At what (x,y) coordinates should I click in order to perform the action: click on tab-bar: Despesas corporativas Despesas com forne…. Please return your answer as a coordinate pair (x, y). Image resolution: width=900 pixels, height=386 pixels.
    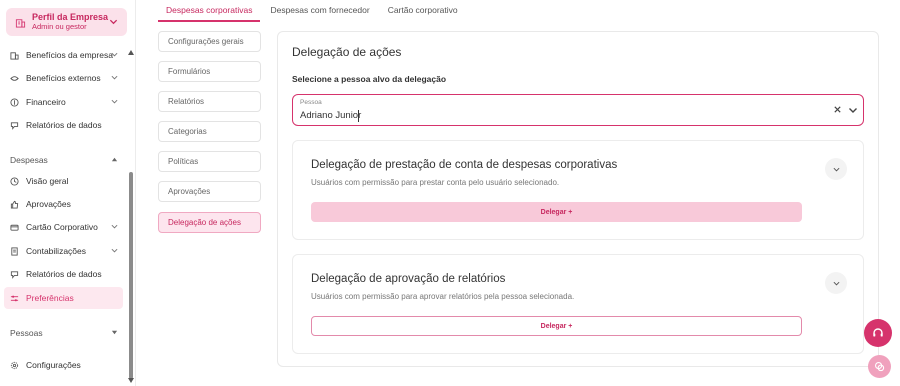
    Looking at the image, I should click on (313, 11).